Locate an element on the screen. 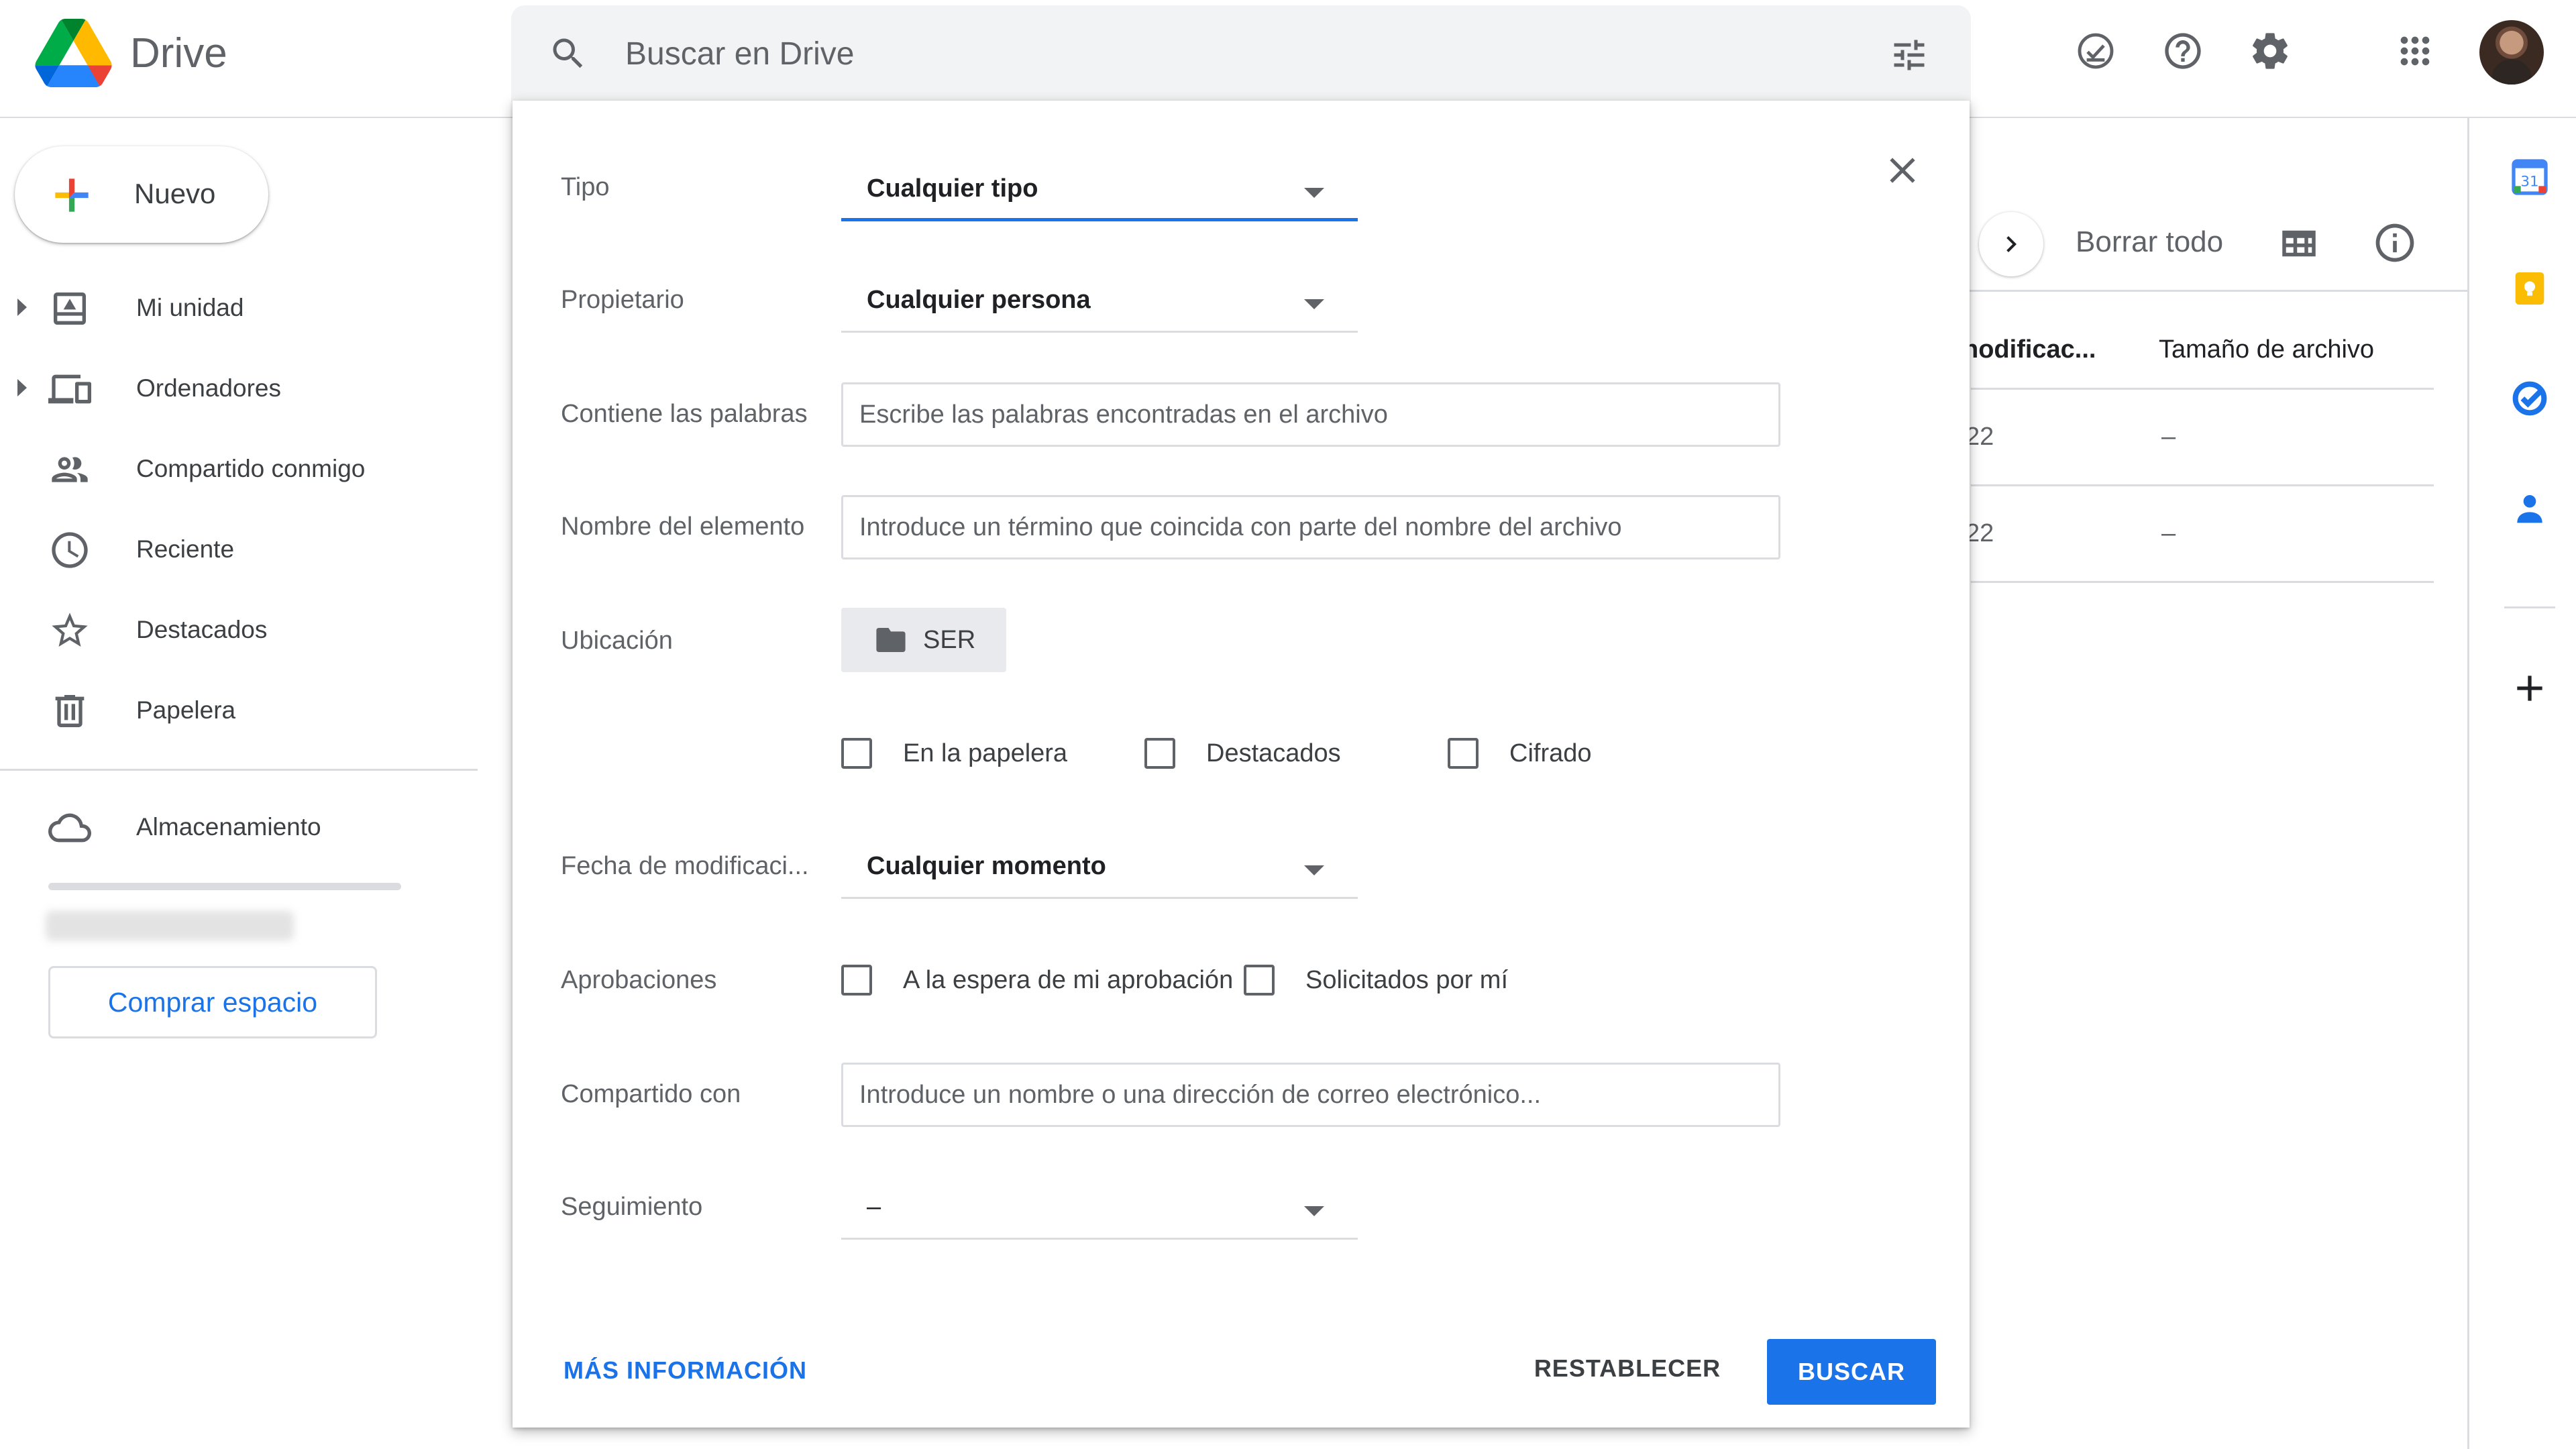 Image resolution: width=2576 pixels, height=1449 pixels. requested-by-me-label: Solicitados por mí is located at coordinates (1406, 980).